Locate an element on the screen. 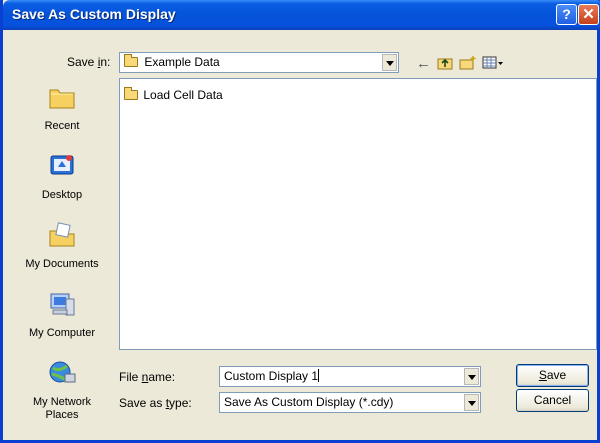 The width and height of the screenshot is (600, 443). help-button: ? is located at coordinates (566, 14).